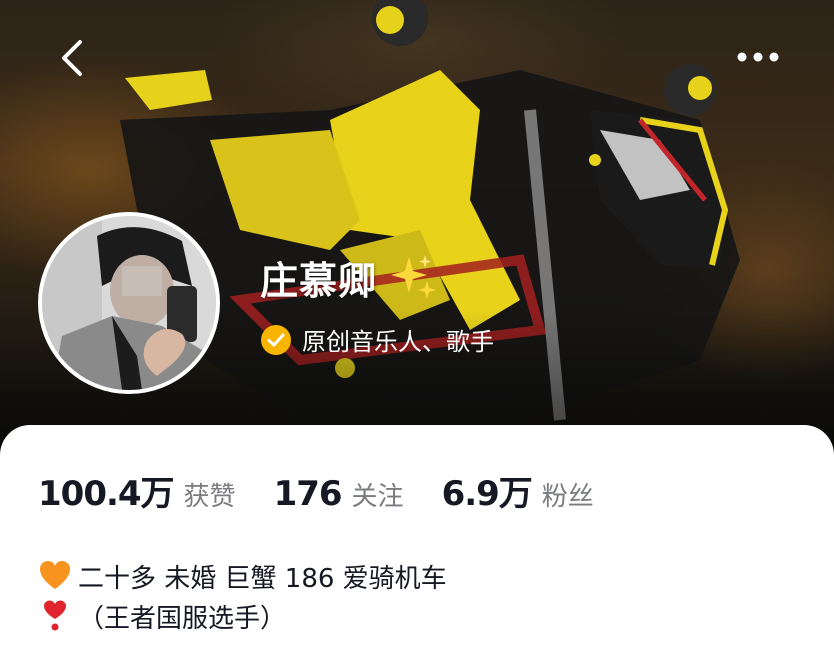 The height and width of the screenshot is (646, 834). I want to click on verification-row: 原创音乐人、歌手, so click(377, 339).